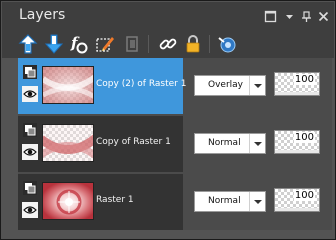  What do you see at coordinates (168, 234) in the screenshot?
I see `palette-footer` at bounding box center [168, 234].